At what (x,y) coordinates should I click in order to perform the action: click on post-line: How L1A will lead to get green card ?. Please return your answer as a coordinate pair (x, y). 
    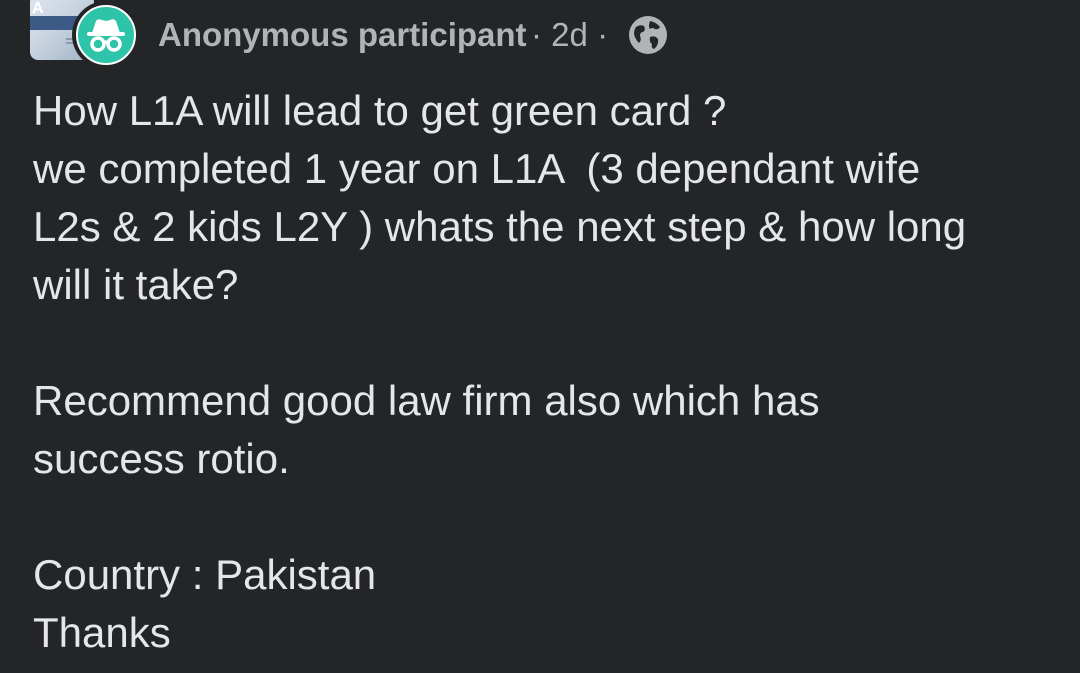
    Looking at the image, I should click on (380, 110).